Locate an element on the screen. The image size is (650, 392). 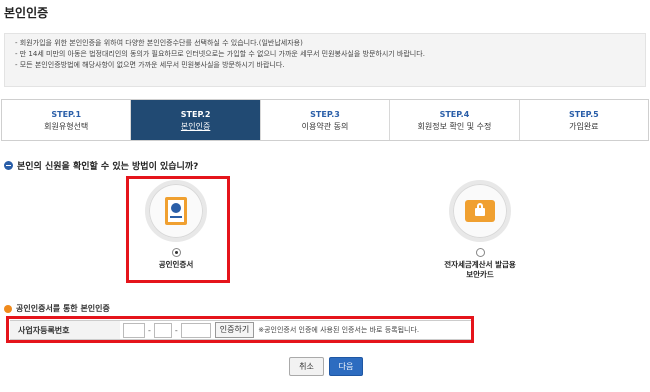
step-number: STEP.3 is located at coordinates (325, 114).